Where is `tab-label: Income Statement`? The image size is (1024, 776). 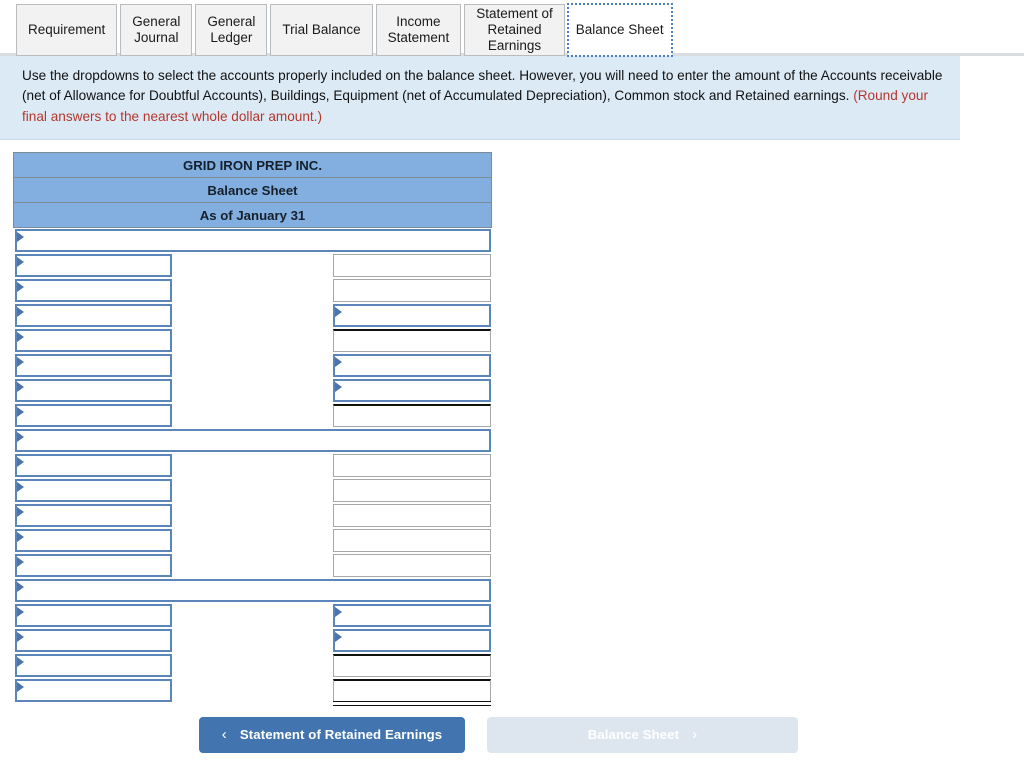
tab-label: Income Statement is located at coordinates (418, 29).